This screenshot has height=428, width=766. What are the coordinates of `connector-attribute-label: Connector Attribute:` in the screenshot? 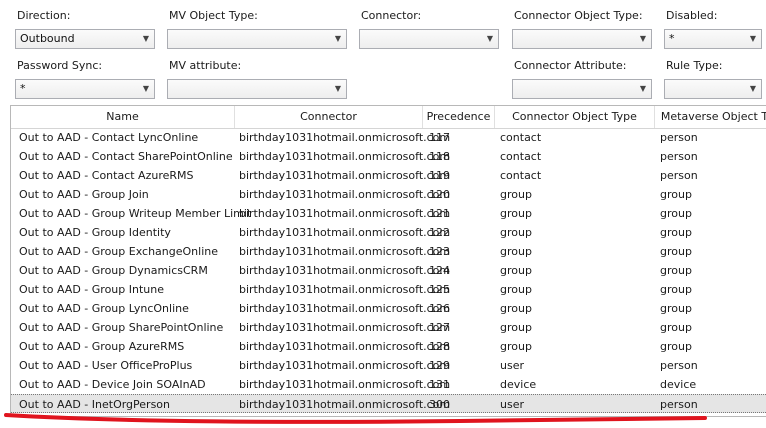 It's located at (570, 65).